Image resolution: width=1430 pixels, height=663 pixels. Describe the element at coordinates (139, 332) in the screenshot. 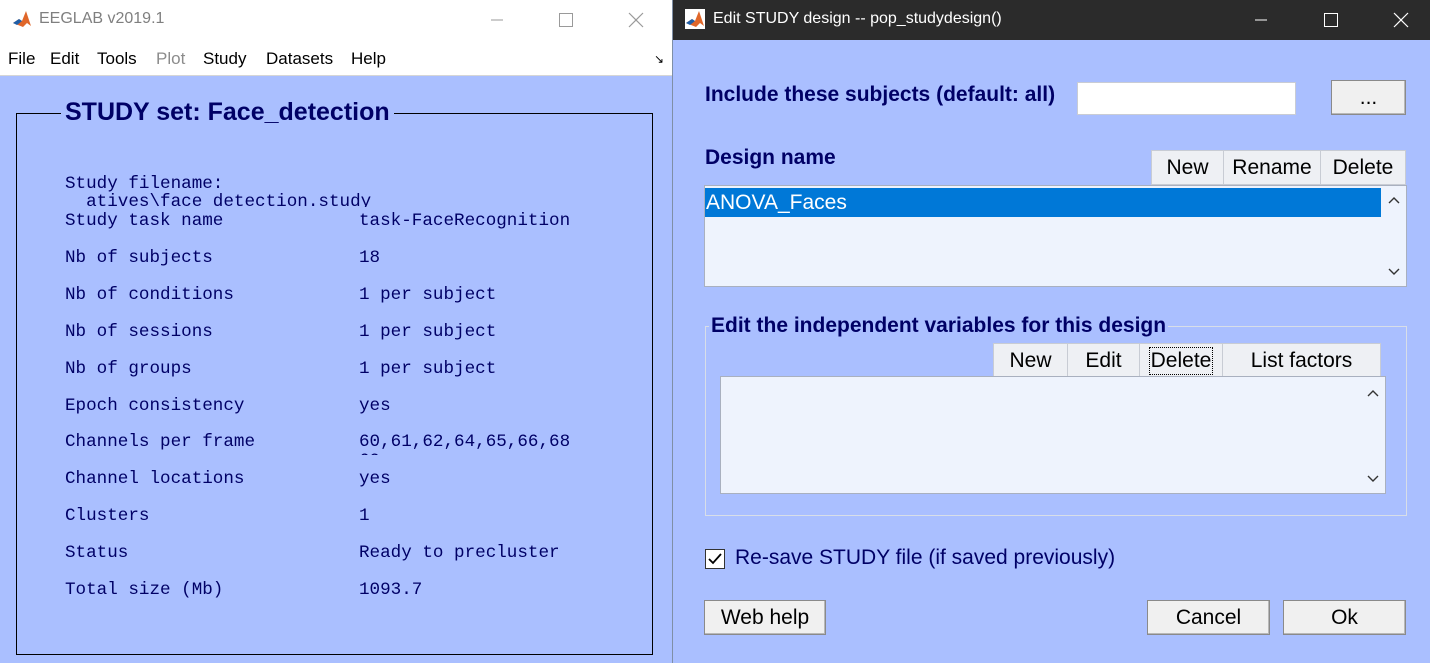

I see `info-label-sessions: Nb of sessions` at that location.